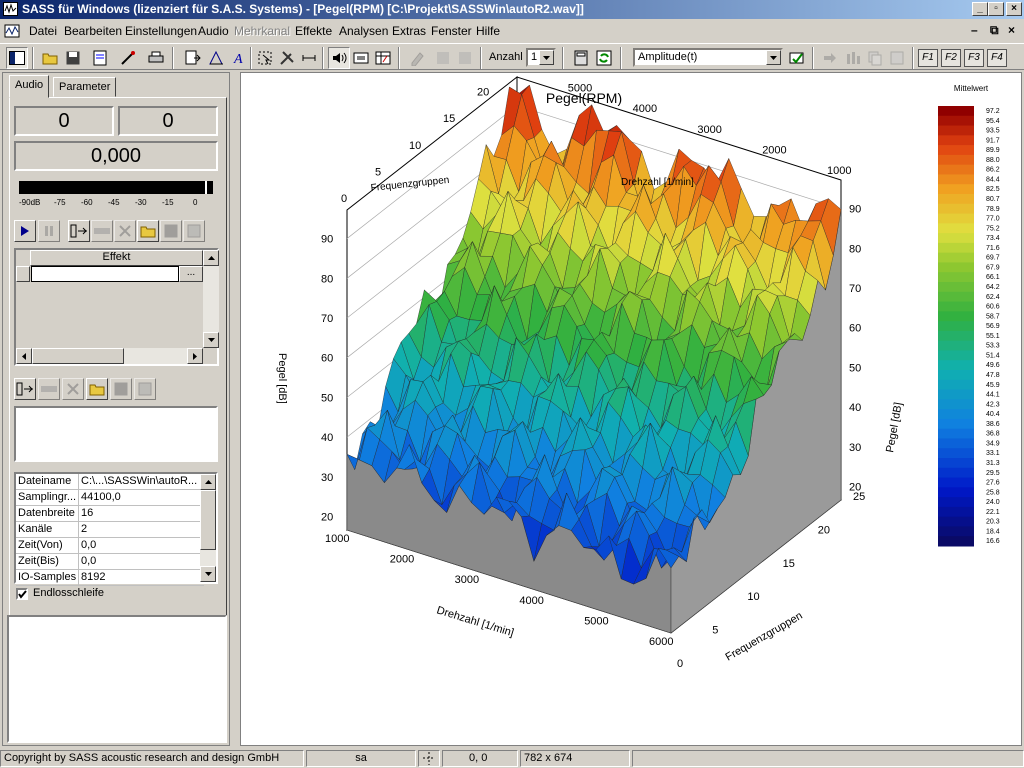  I want to click on apply-mode-icon, so click(797, 58).